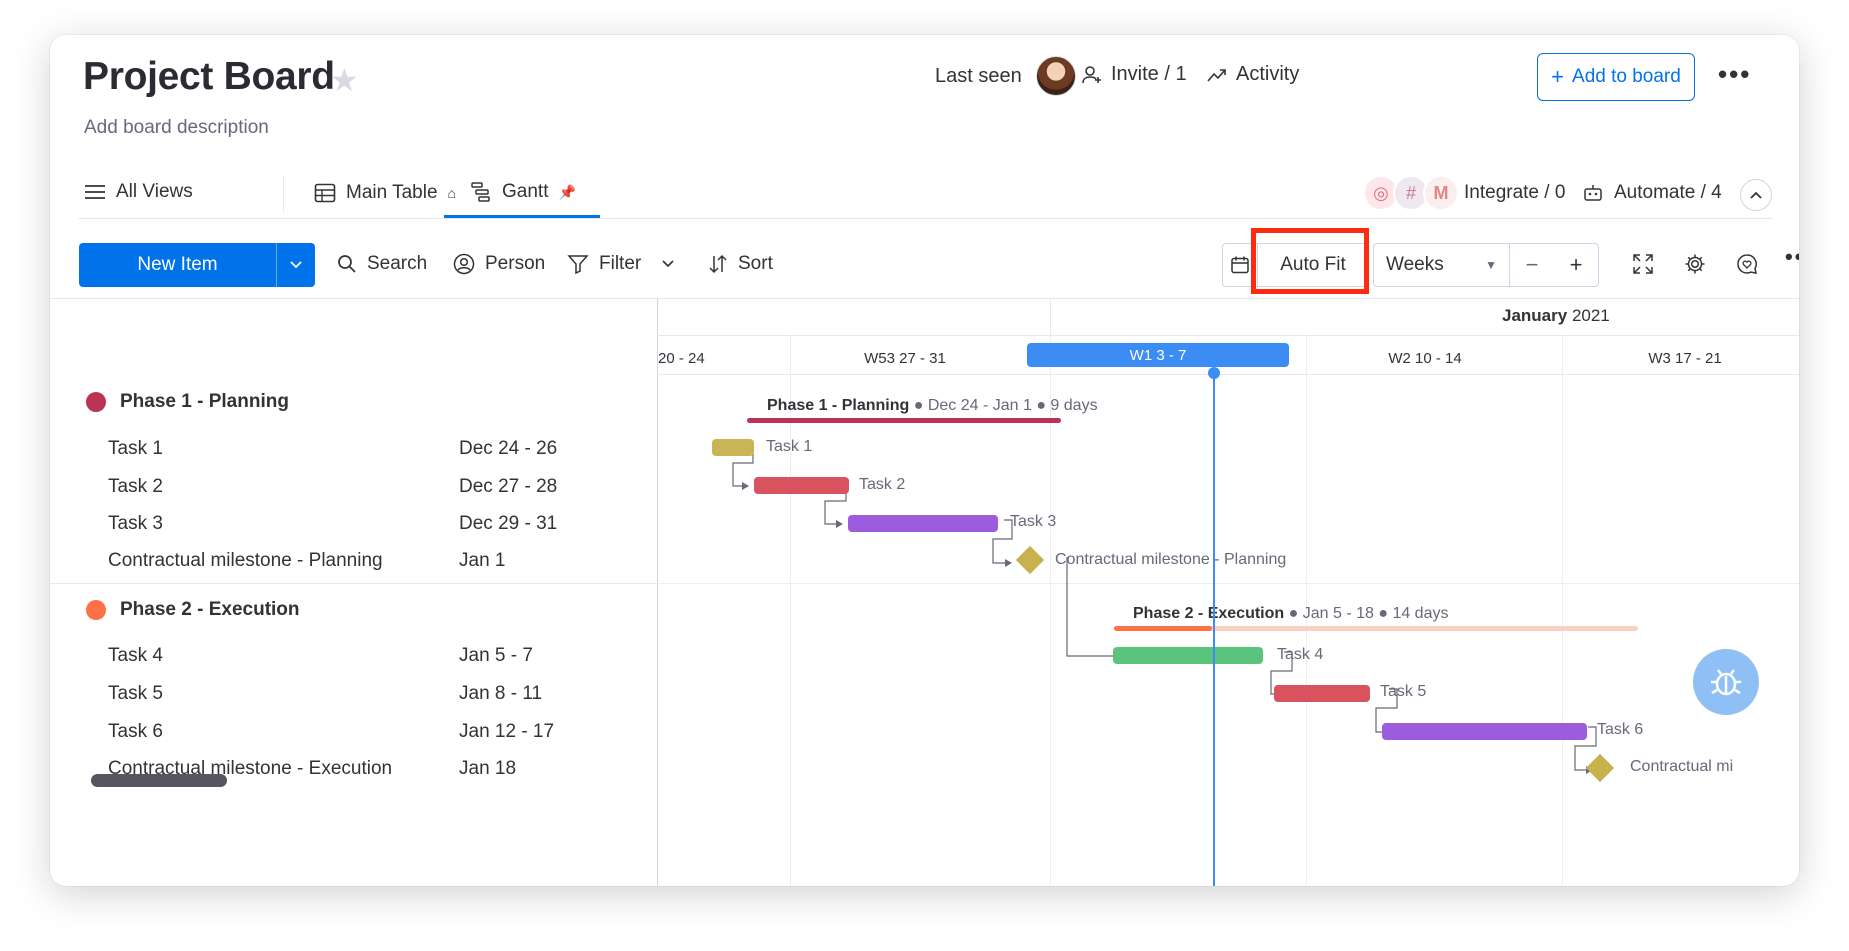 Image resolution: width=1849 pixels, height=951 pixels. What do you see at coordinates (1214, 373) in the screenshot?
I see `today-marker-dot` at bounding box center [1214, 373].